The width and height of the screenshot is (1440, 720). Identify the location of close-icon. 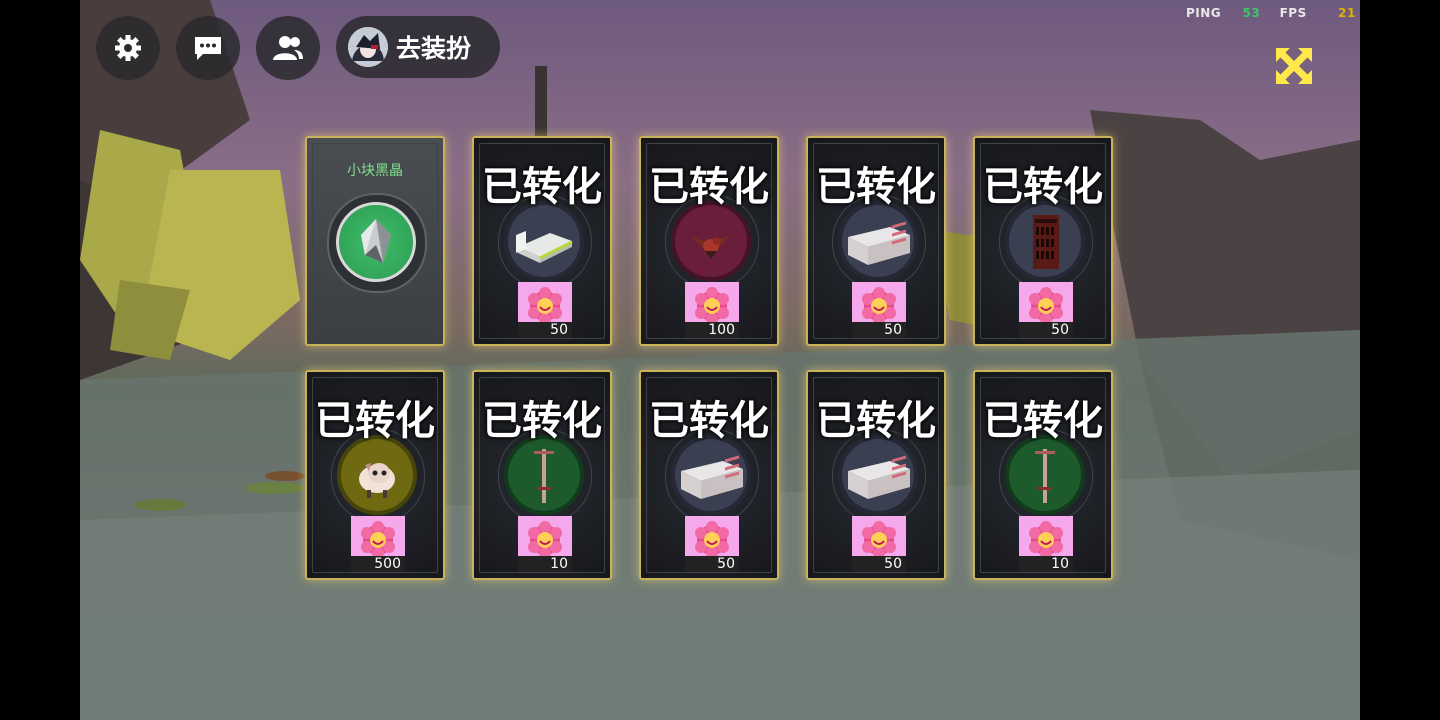
(1294, 66).